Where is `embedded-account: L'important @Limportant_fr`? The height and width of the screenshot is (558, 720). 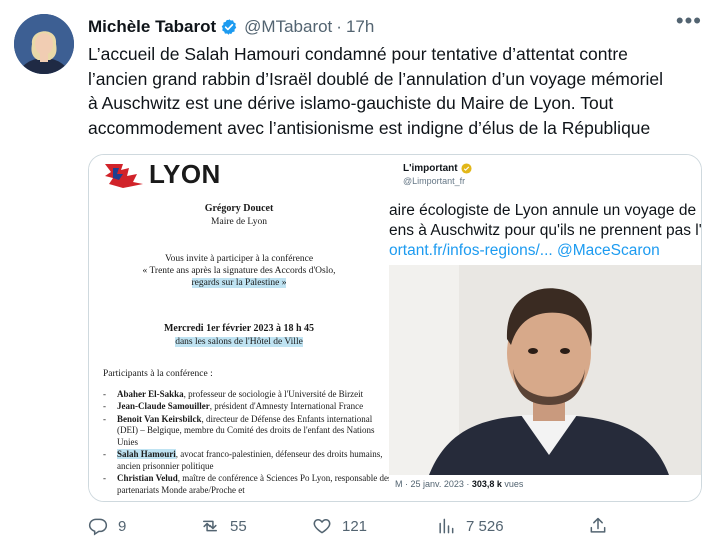 embedded-account: L'important @Limportant_fr is located at coordinates (437, 174).